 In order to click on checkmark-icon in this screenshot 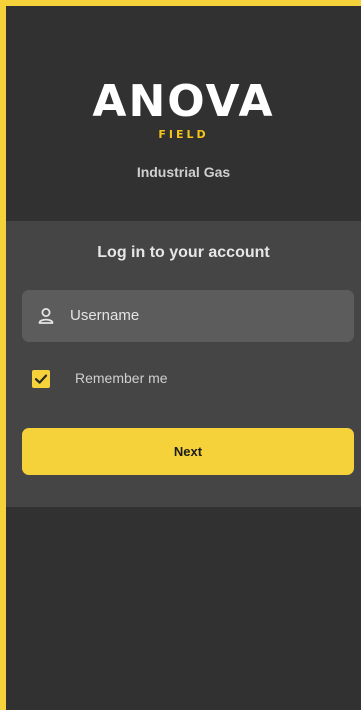, I will do `click(41, 379)`.